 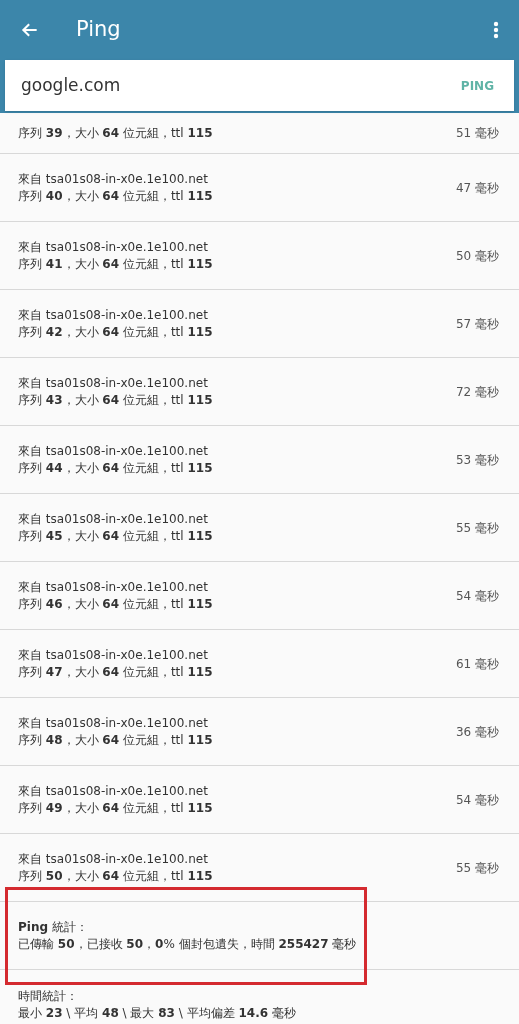 What do you see at coordinates (477, 324) in the screenshot?
I see `reply-time: 57 毫秒` at bounding box center [477, 324].